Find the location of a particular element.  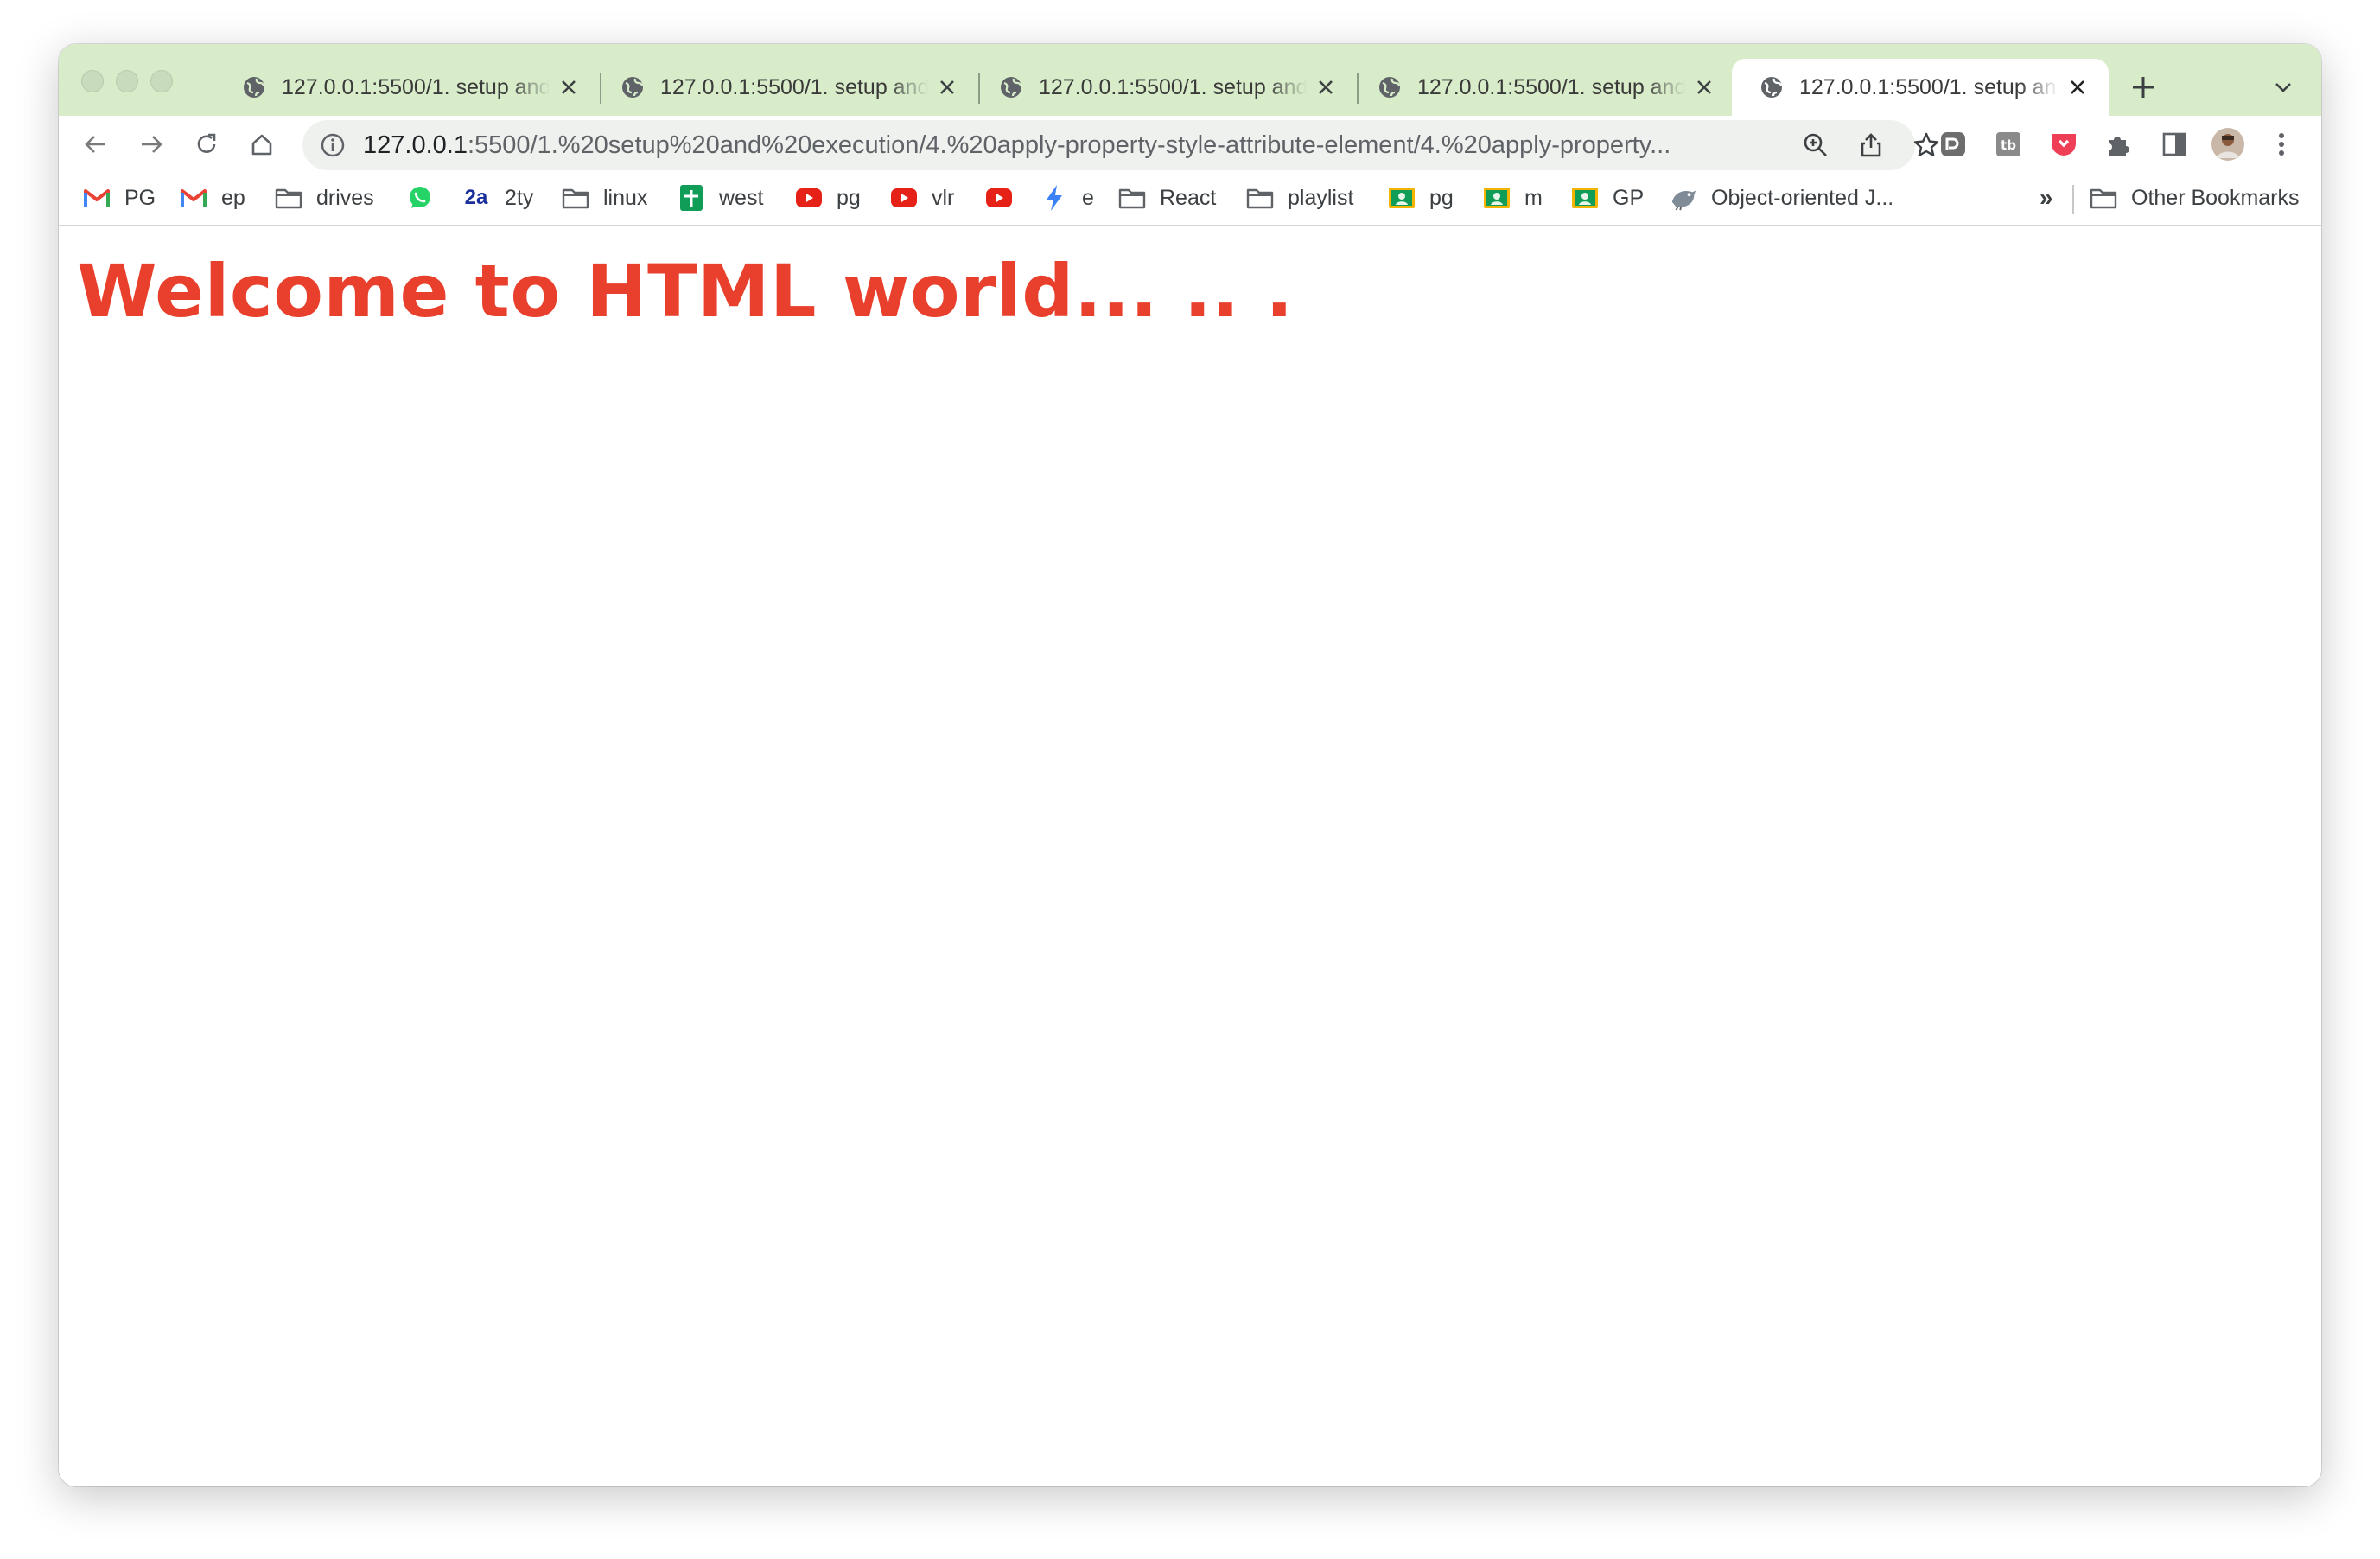

plus-icon is located at coordinates (2143, 87).